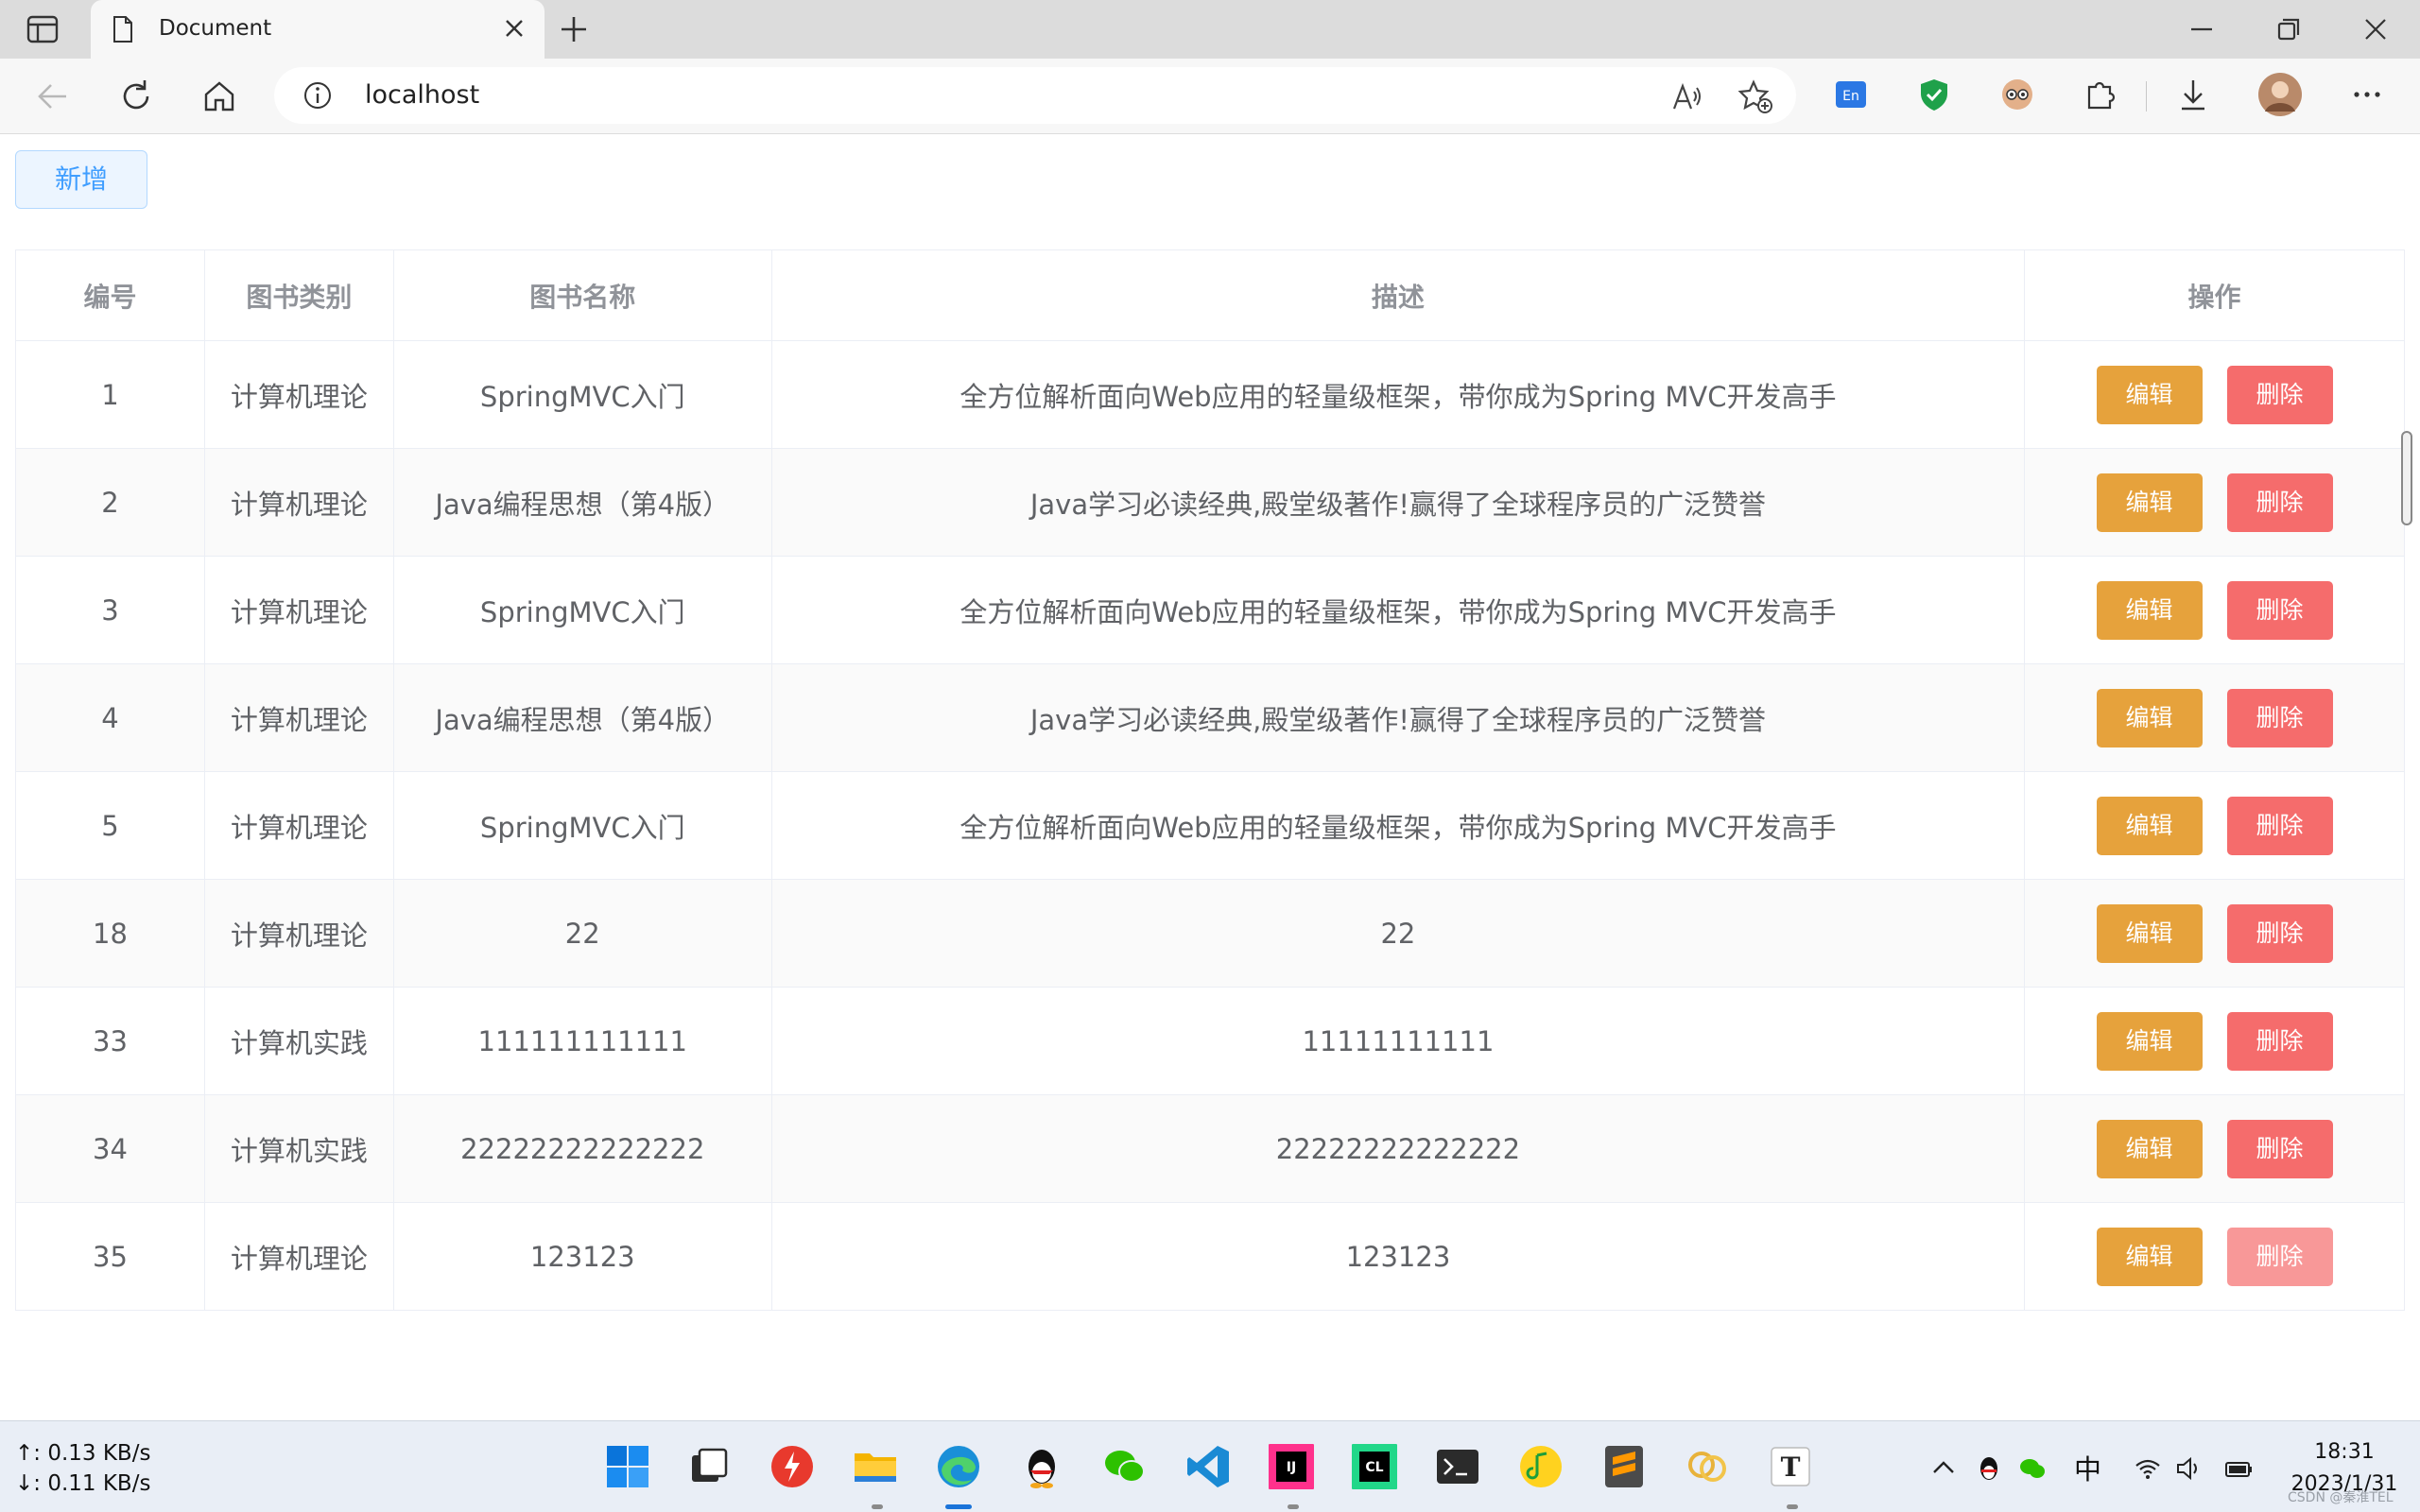 The height and width of the screenshot is (1512, 2420). Describe the element at coordinates (1624, 1466) in the screenshot. I see `sublime-text-icon` at that location.